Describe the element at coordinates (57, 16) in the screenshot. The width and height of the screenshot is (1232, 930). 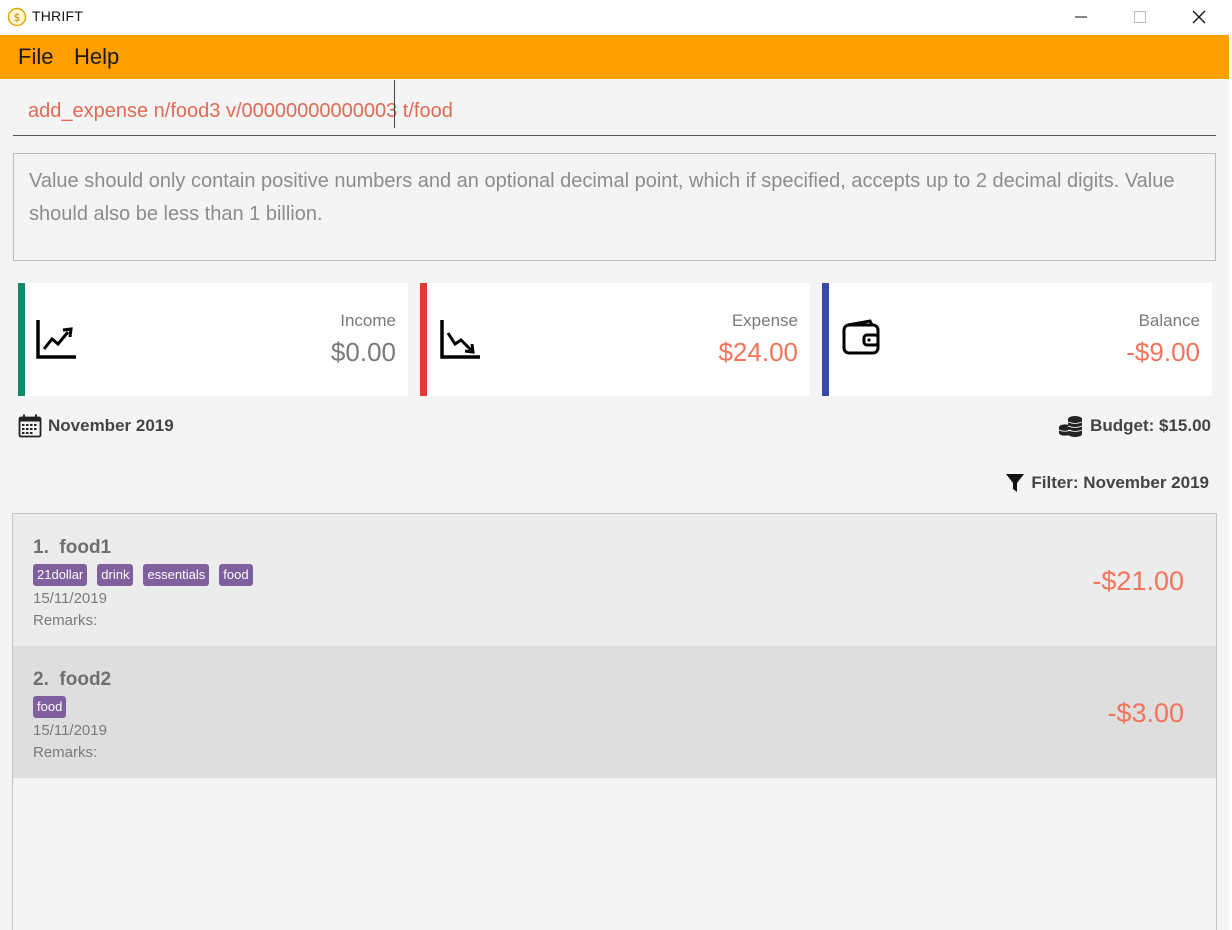
I see `window-title: THRIFT` at that location.